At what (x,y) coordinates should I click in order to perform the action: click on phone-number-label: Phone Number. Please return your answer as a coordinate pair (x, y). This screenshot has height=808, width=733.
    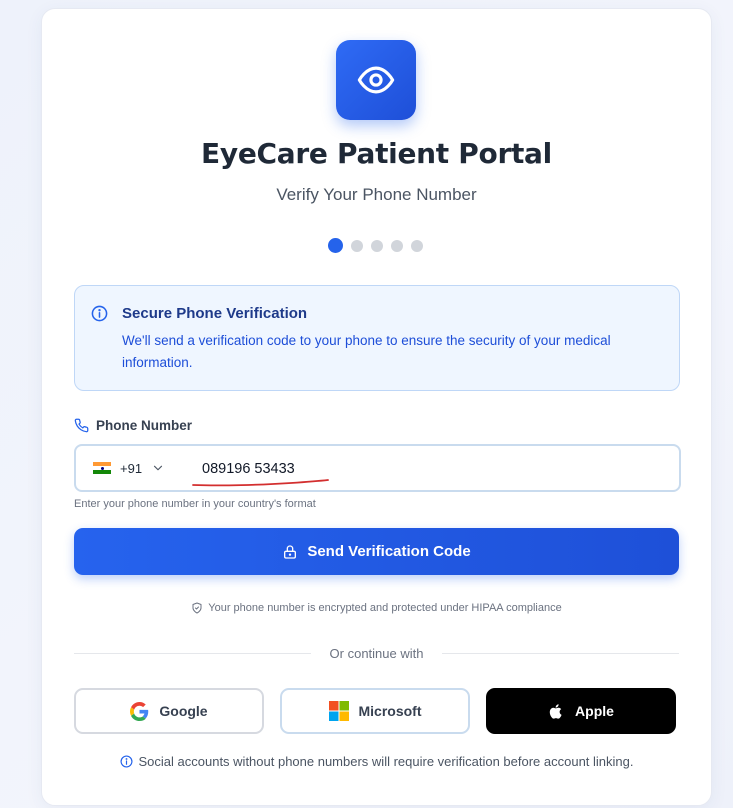
    Looking at the image, I should click on (133, 425).